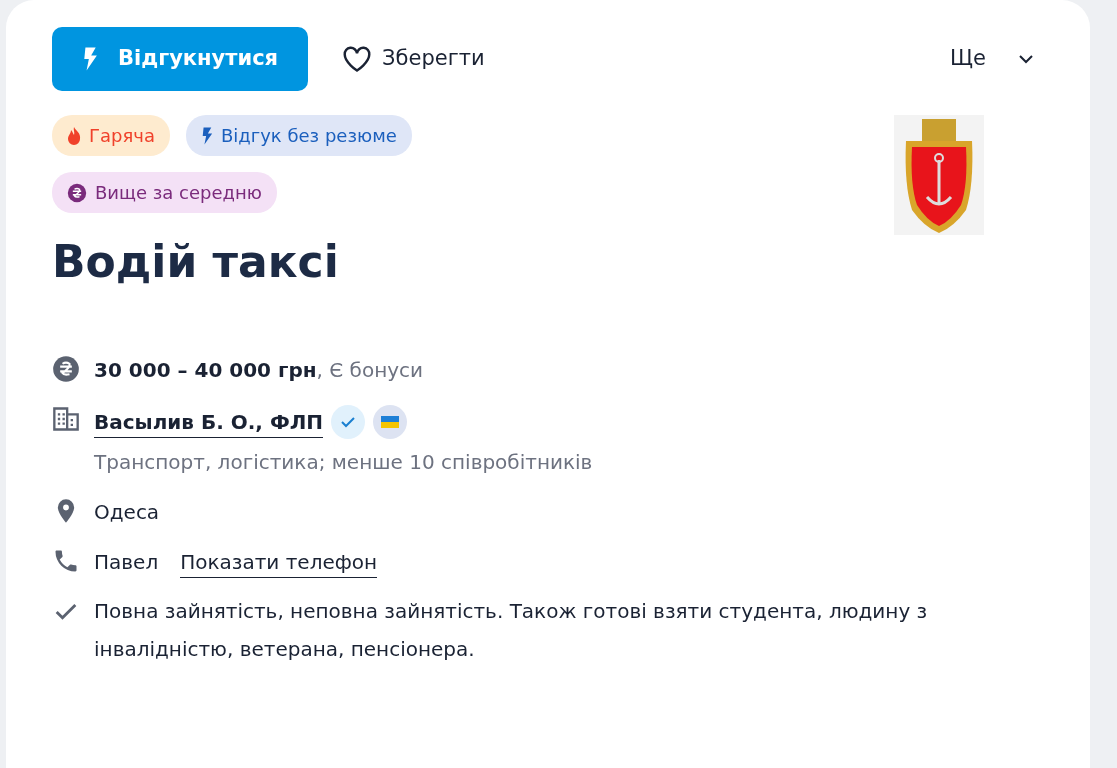 The image size is (1117, 768). Describe the element at coordinates (127, 512) in the screenshot. I see `location-text: Одеса` at that location.